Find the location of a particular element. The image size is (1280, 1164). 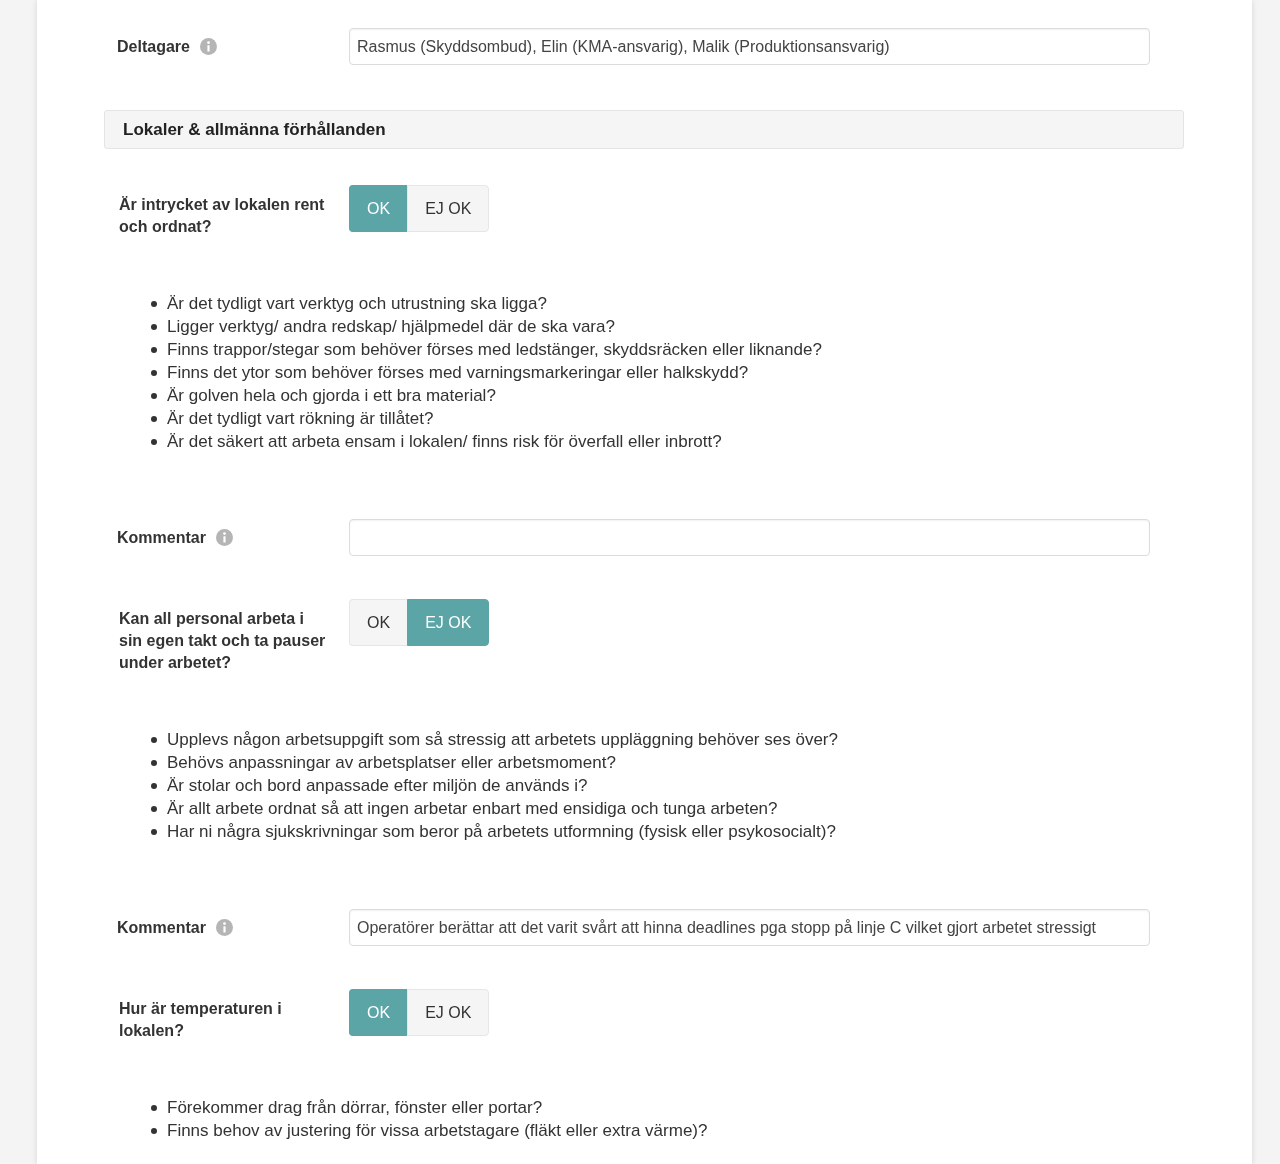

checklist-item: Behövs anpassningar av arbetsplatser eller arbetsmoment? is located at coordinates (391, 763).